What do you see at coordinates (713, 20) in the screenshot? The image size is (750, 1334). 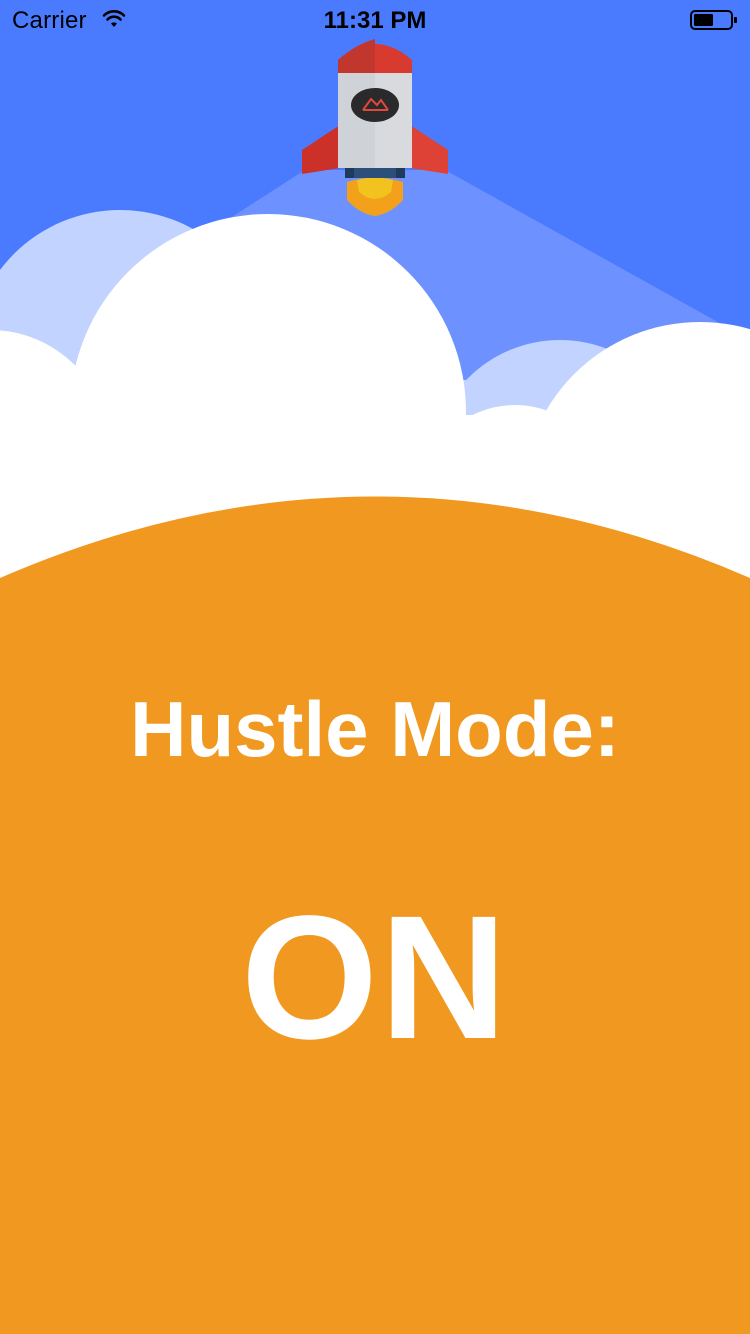 I see `battery-icon` at bounding box center [713, 20].